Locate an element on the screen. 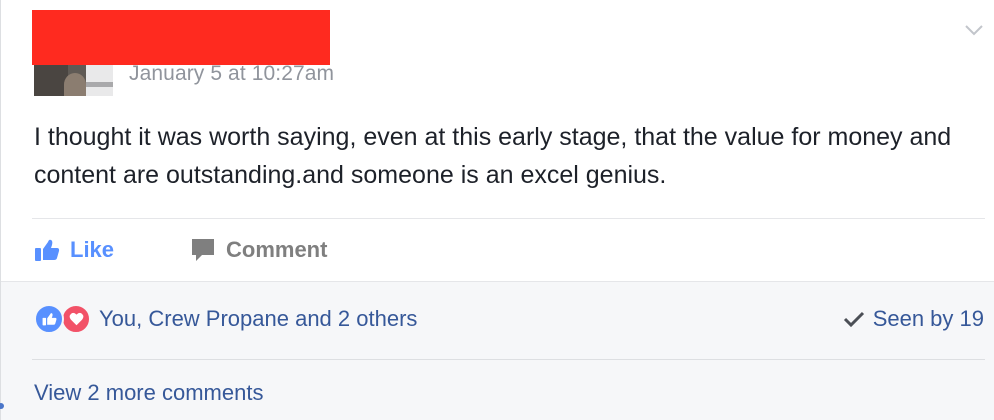 The height and width of the screenshot is (420, 994). reactions-names-link: You, Crew Propane and 2 others is located at coordinates (258, 319).